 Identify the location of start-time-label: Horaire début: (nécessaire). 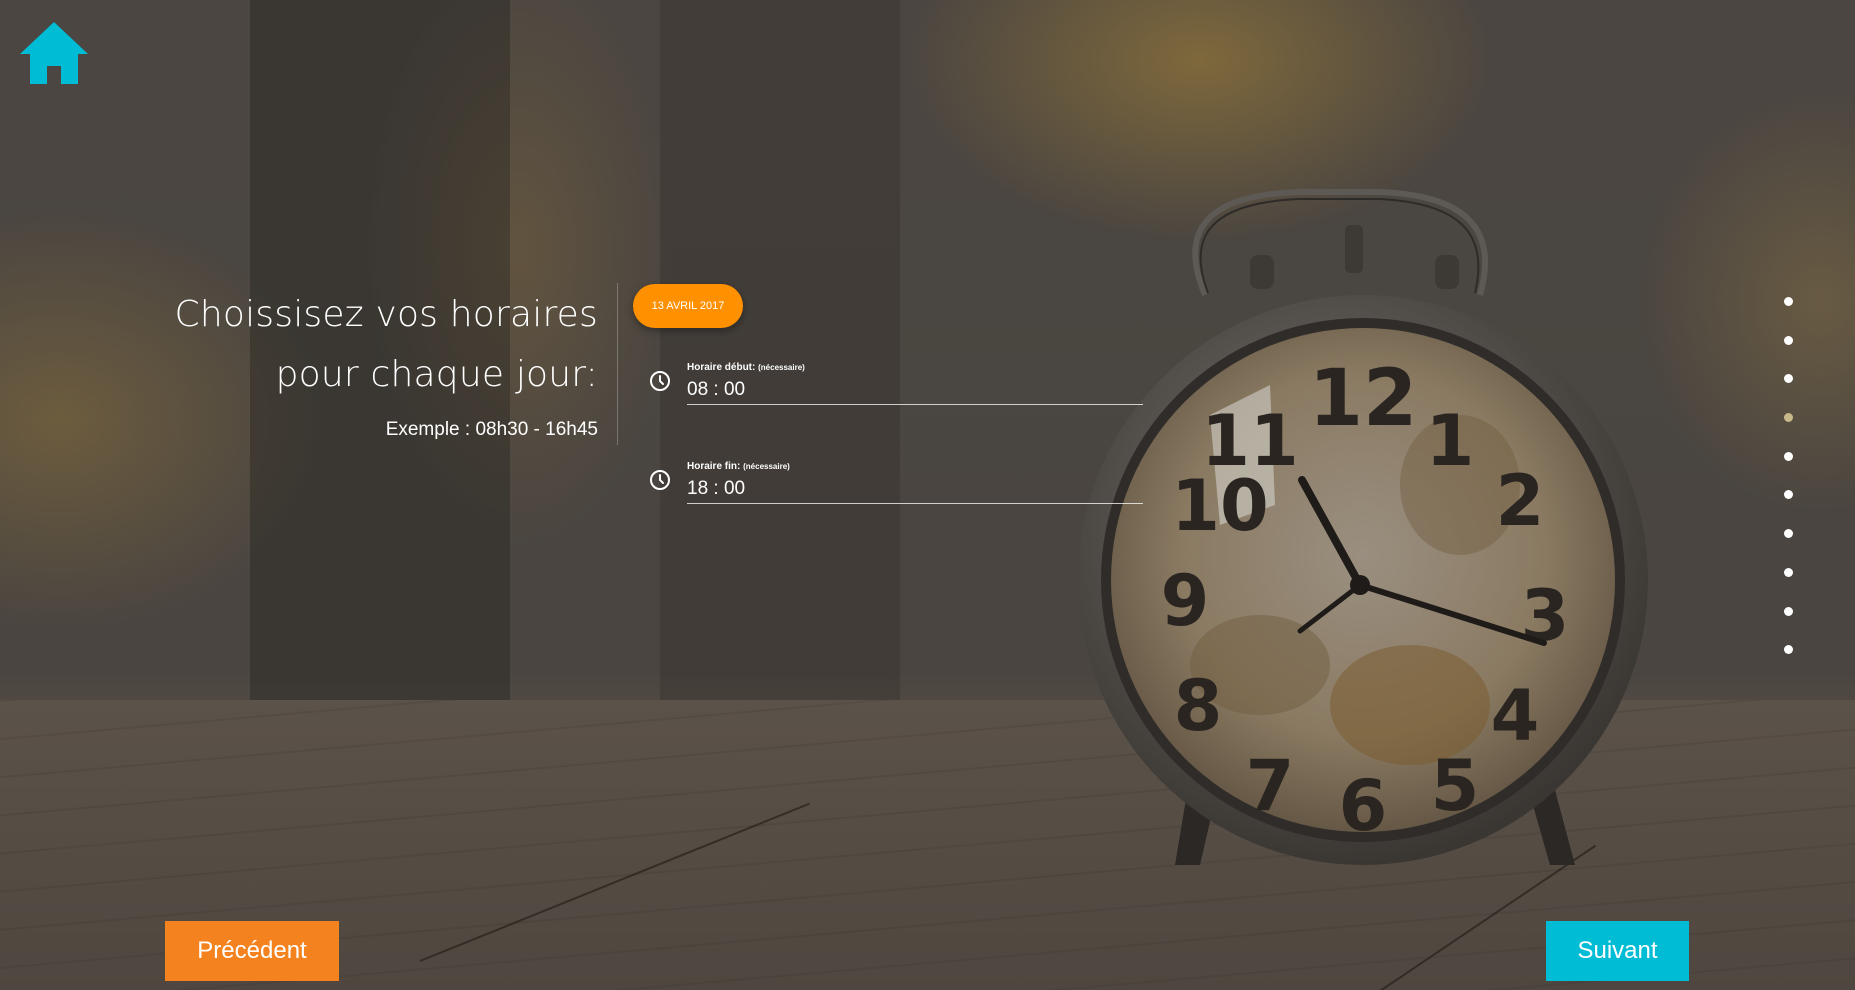
(746, 367).